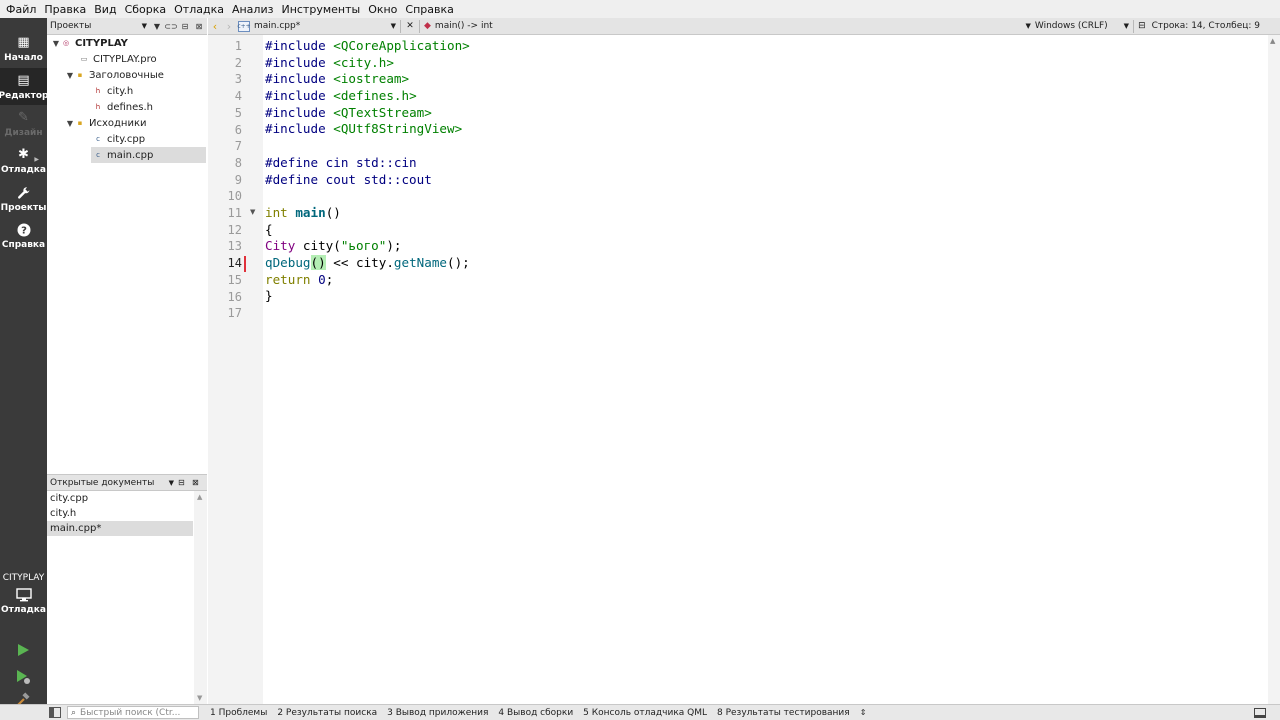 The height and width of the screenshot is (720, 1280). What do you see at coordinates (24, 86) in the screenshot?
I see `mode-editor: ▤ Редактор` at bounding box center [24, 86].